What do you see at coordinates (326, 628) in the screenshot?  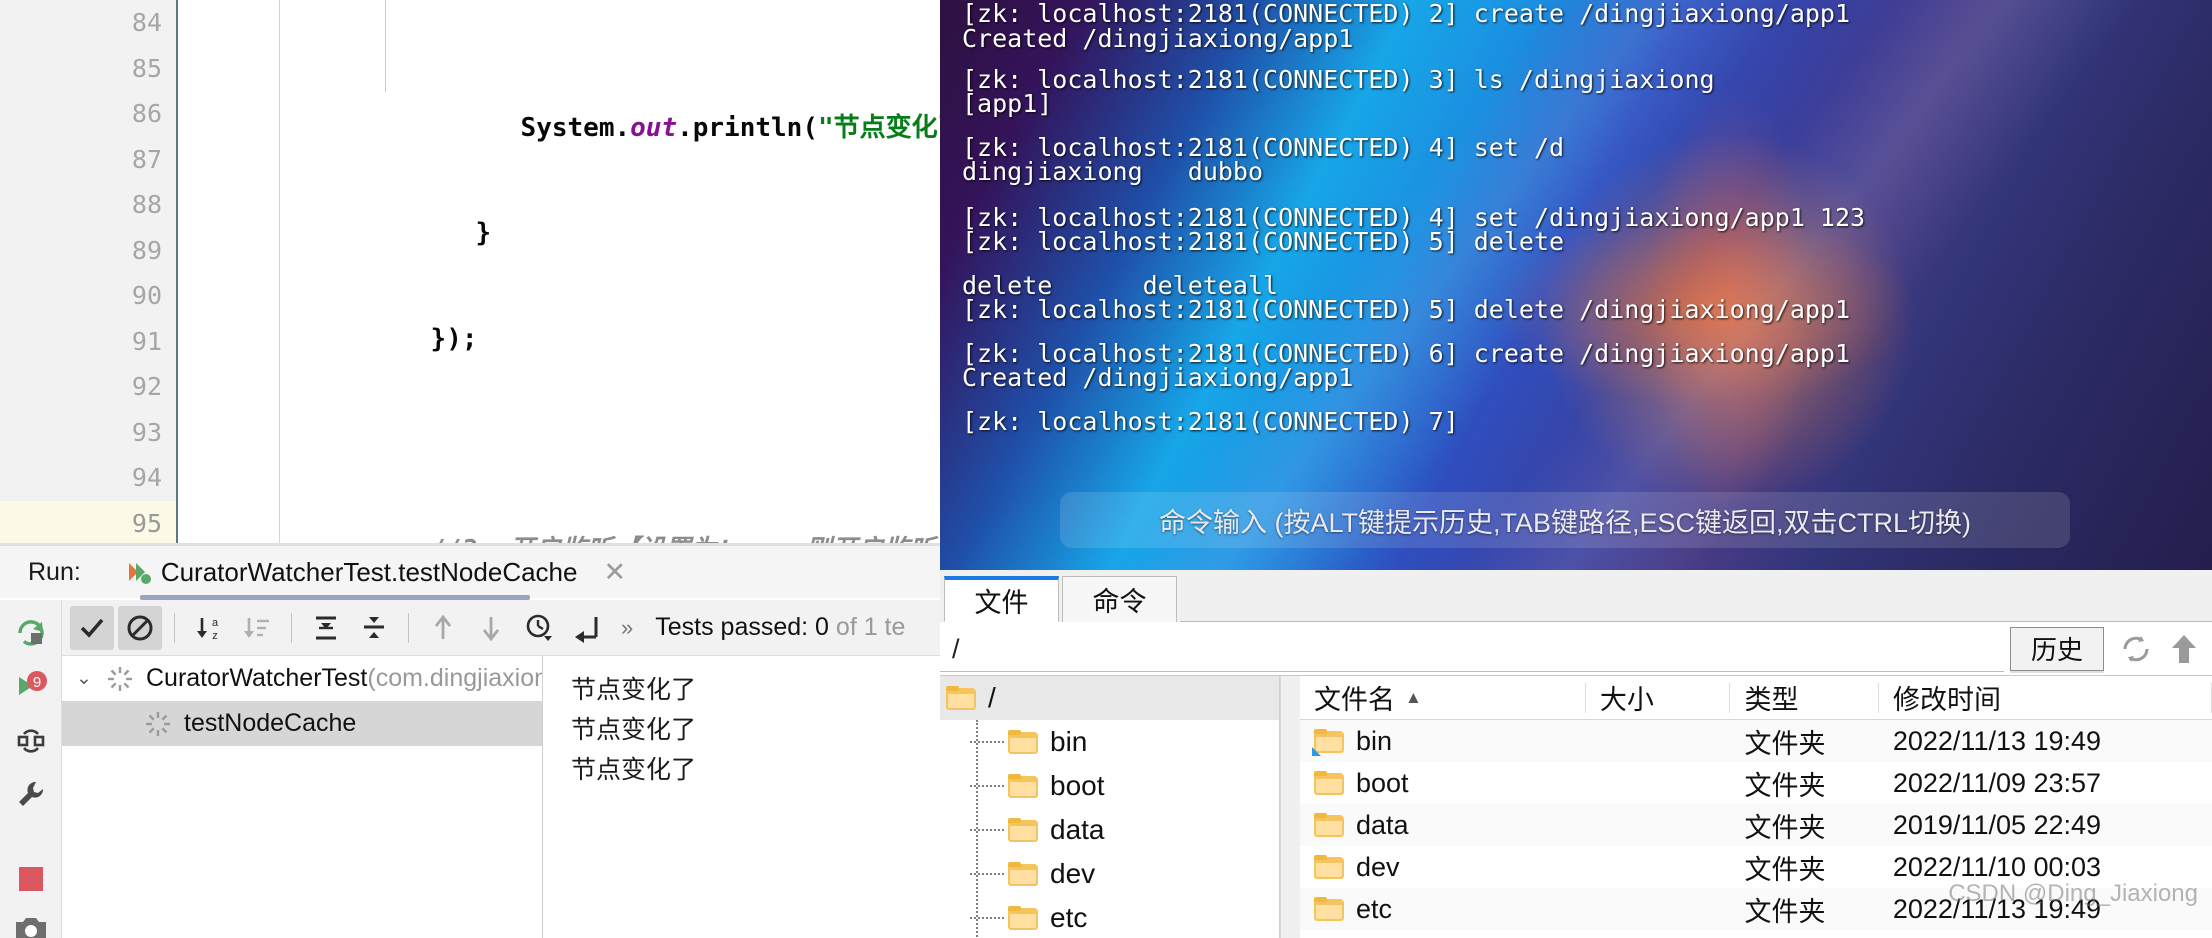 I see `expand-all-icon` at bounding box center [326, 628].